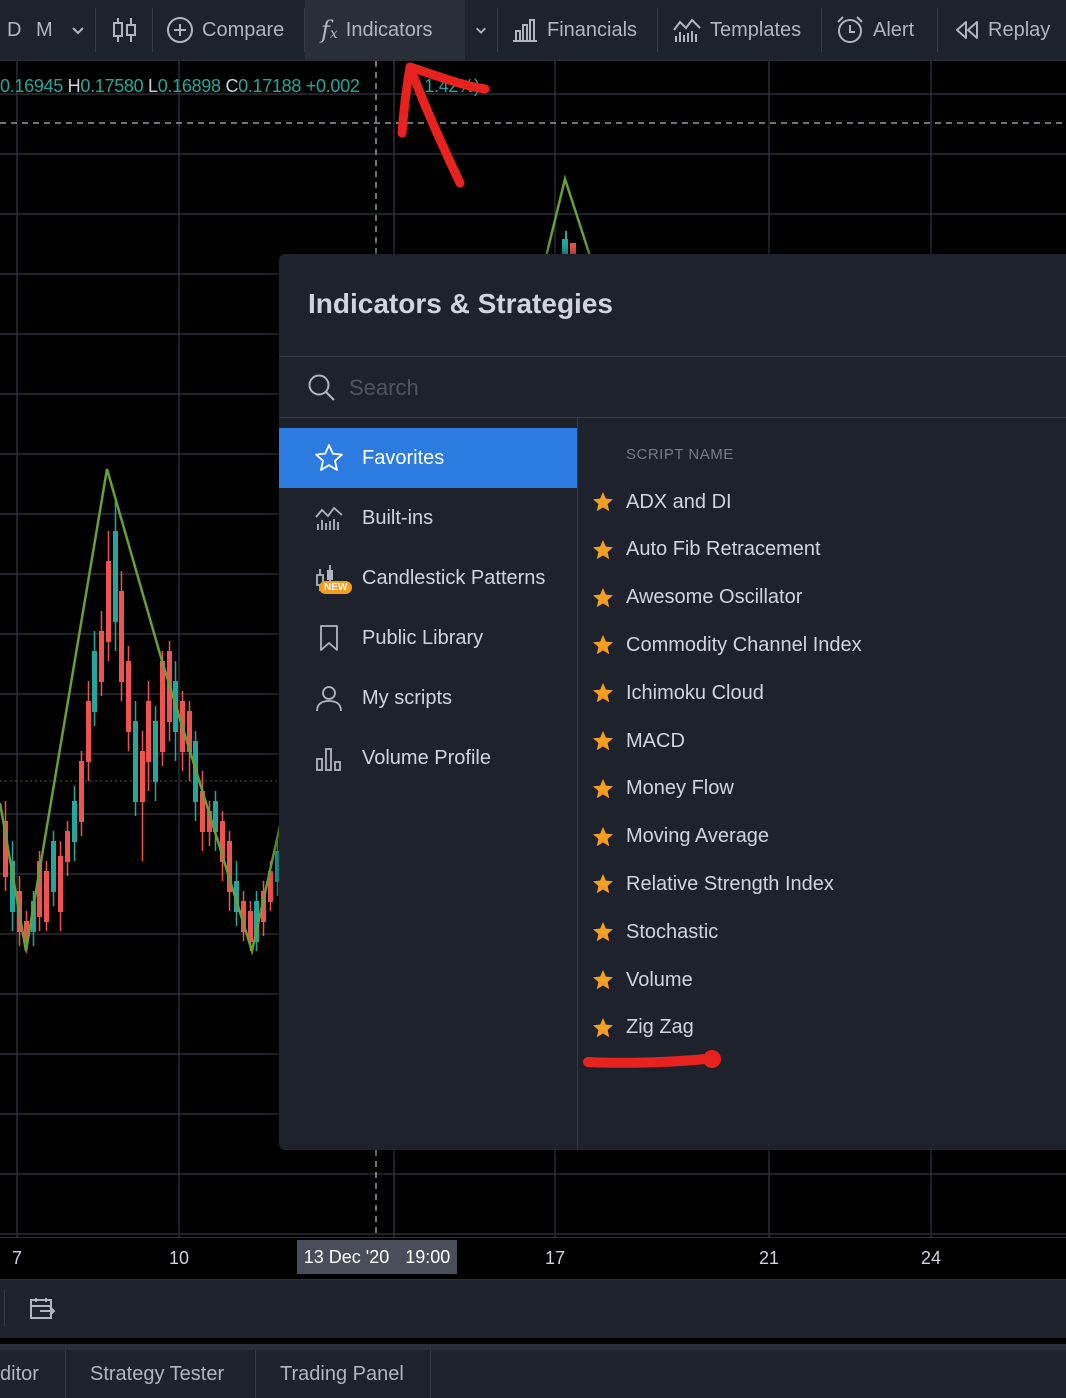 This screenshot has height=1398, width=1066. I want to click on candles, so click(141, 727).